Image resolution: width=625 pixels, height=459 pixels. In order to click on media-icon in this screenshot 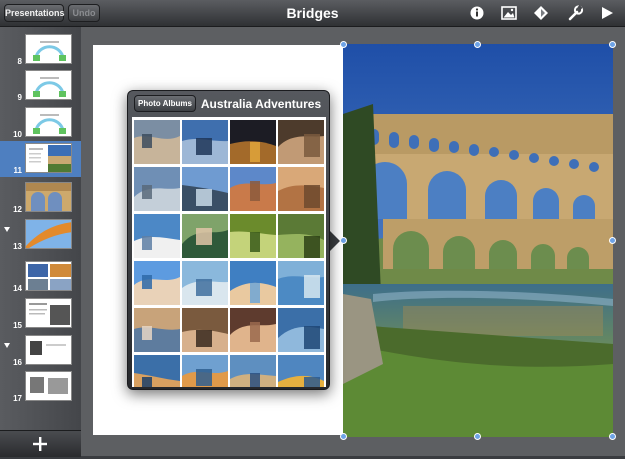, I will do `click(509, 13)`.